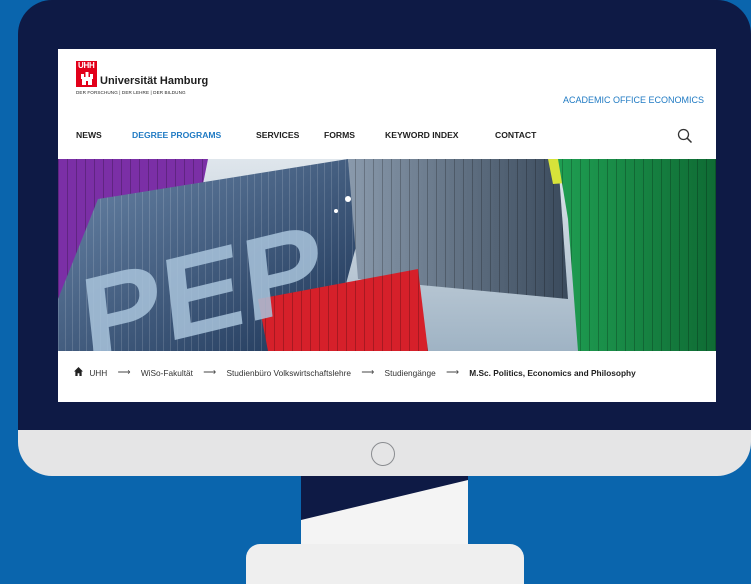 This screenshot has width=751, height=584. I want to click on search-button, so click(685, 136).